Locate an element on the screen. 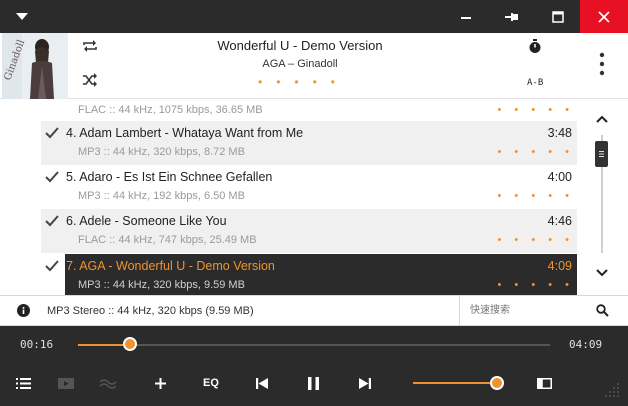 The height and width of the screenshot is (406, 628). search-button is located at coordinates (602, 310).